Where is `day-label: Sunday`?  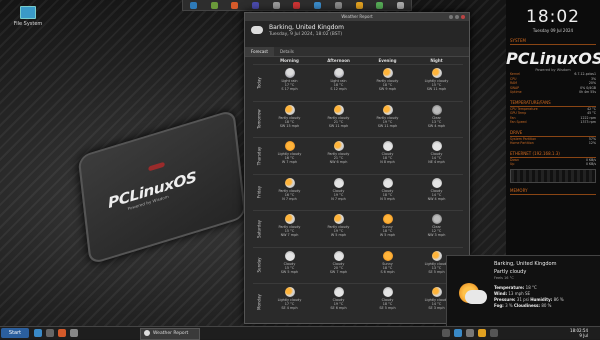 day-label: Sunday is located at coordinates (259, 265).